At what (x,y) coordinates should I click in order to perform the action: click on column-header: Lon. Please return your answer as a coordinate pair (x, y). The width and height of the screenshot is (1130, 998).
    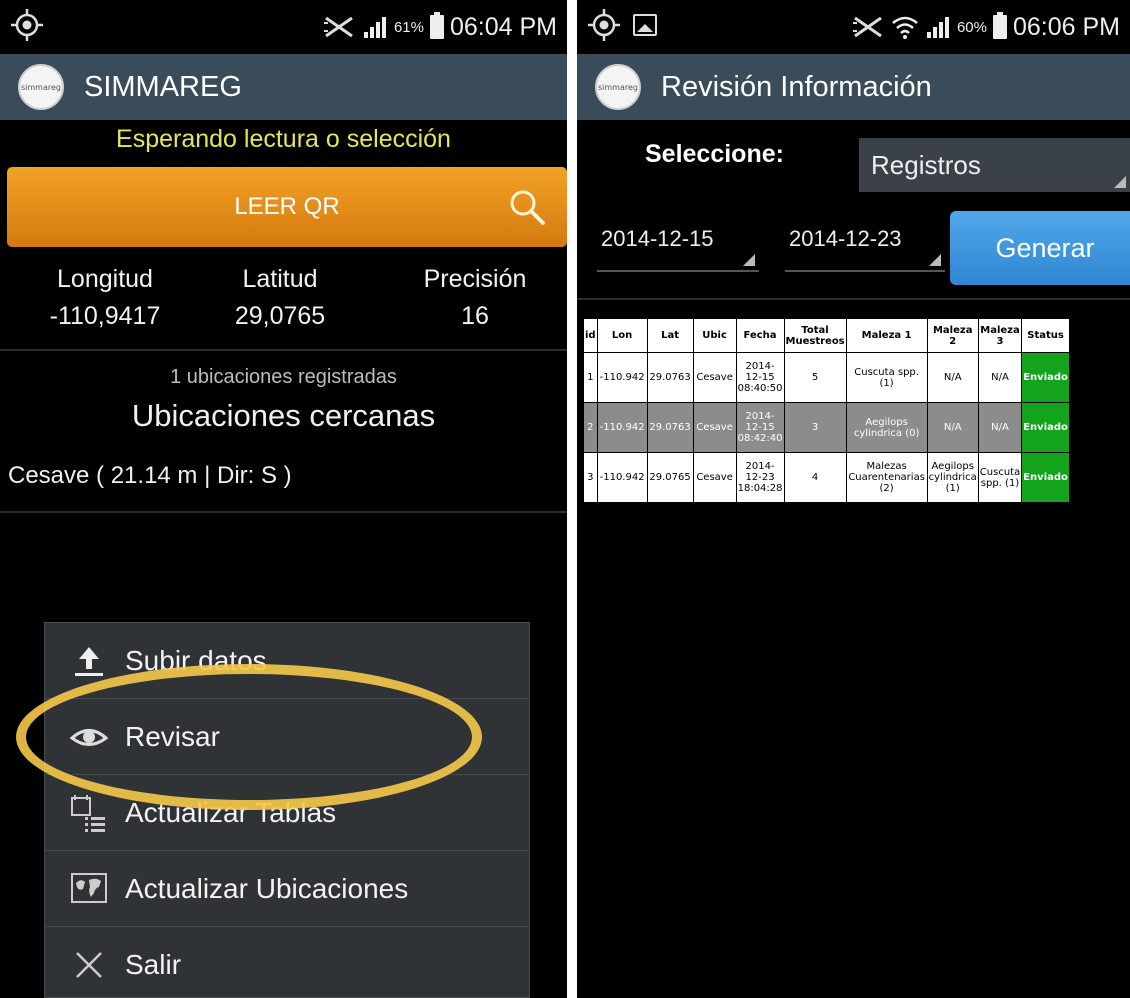
    Looking at the image, I should click on (622, 335).